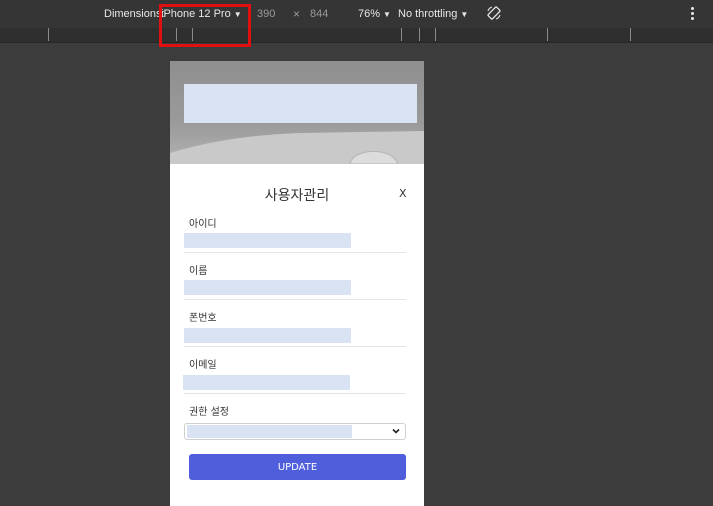  I want to click on name-label: 이름, so click(198, 271).